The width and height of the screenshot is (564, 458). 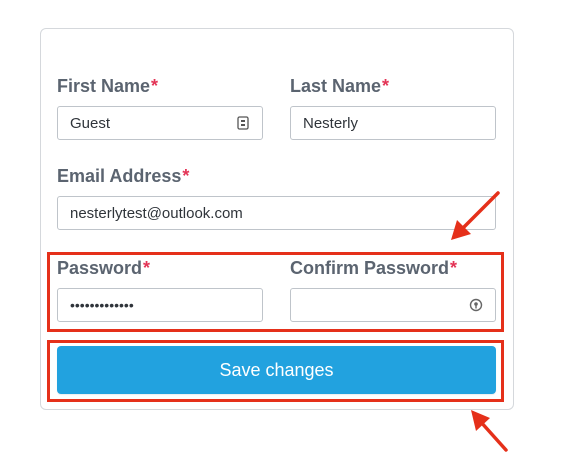 I want to click on first-name-label: First Name*, so click(x=107, y=86).